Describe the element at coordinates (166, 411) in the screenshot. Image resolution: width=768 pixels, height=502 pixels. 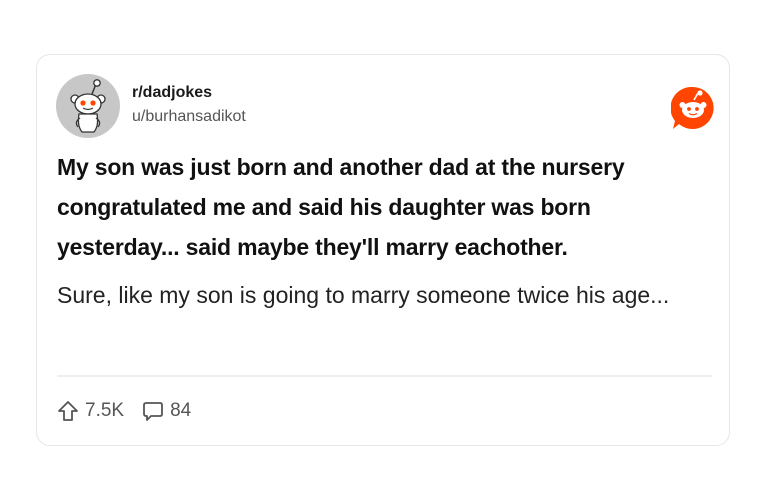
I see `comment-button: 84` at that location.